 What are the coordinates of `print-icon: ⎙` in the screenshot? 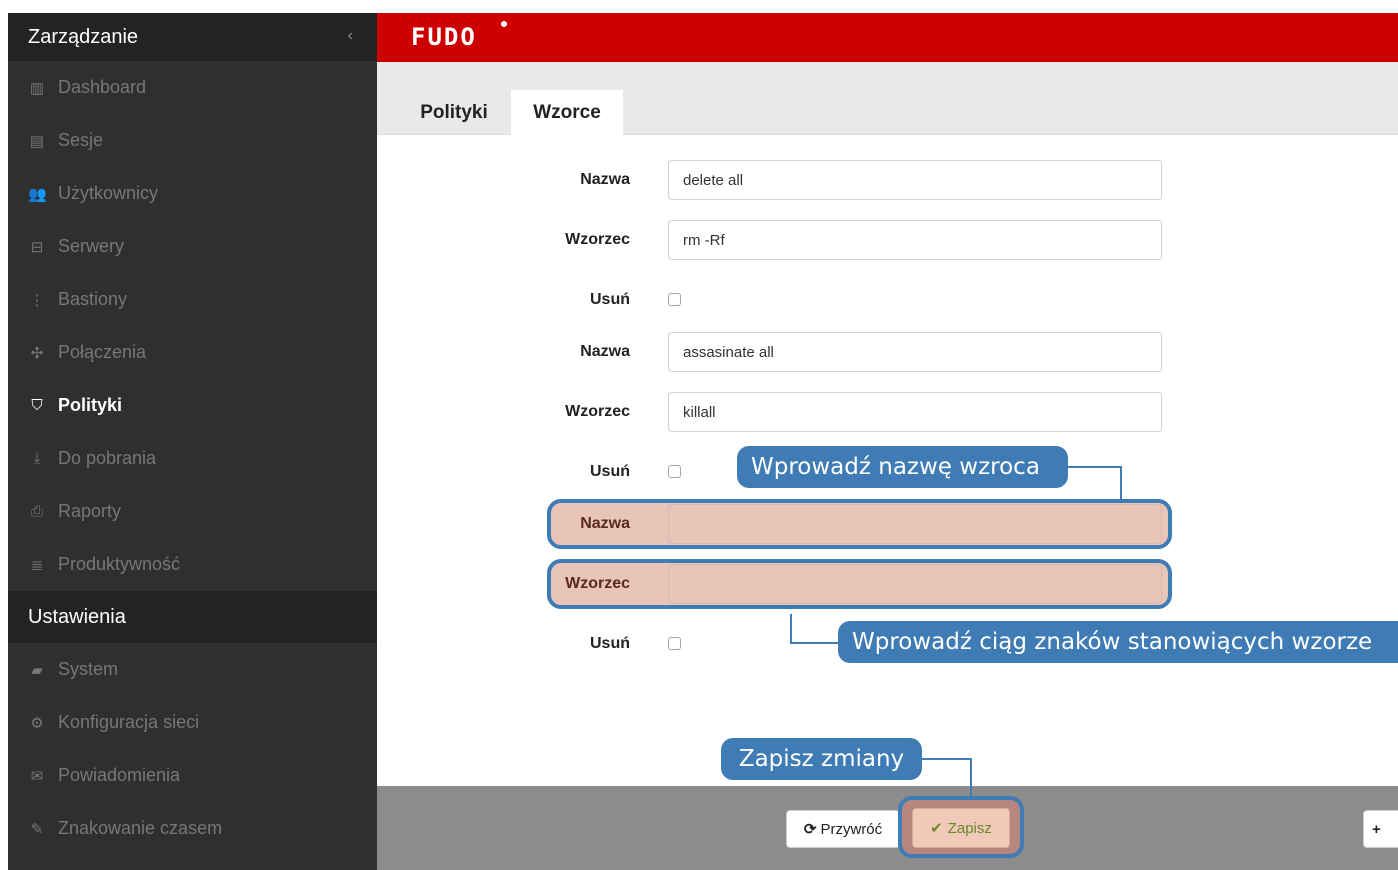 It's located at (36, 511).